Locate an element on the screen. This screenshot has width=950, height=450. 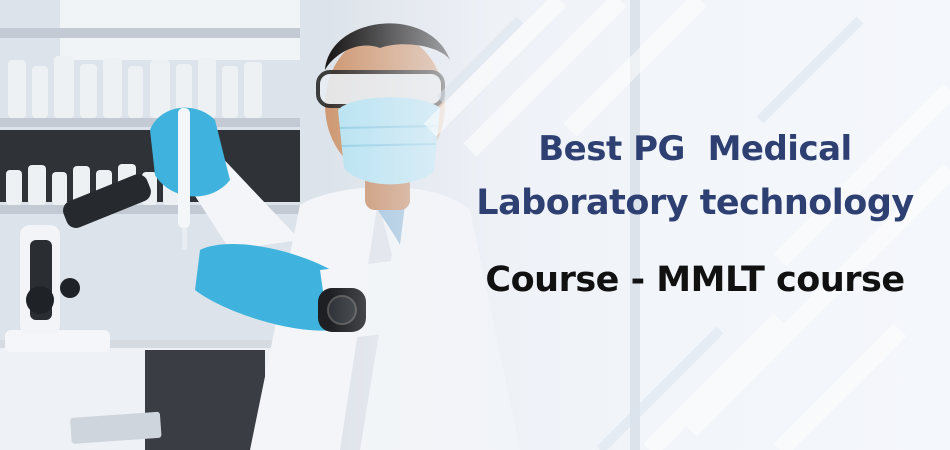
headline-line-1: Best PG Medical is located at coordinates (695, 149).